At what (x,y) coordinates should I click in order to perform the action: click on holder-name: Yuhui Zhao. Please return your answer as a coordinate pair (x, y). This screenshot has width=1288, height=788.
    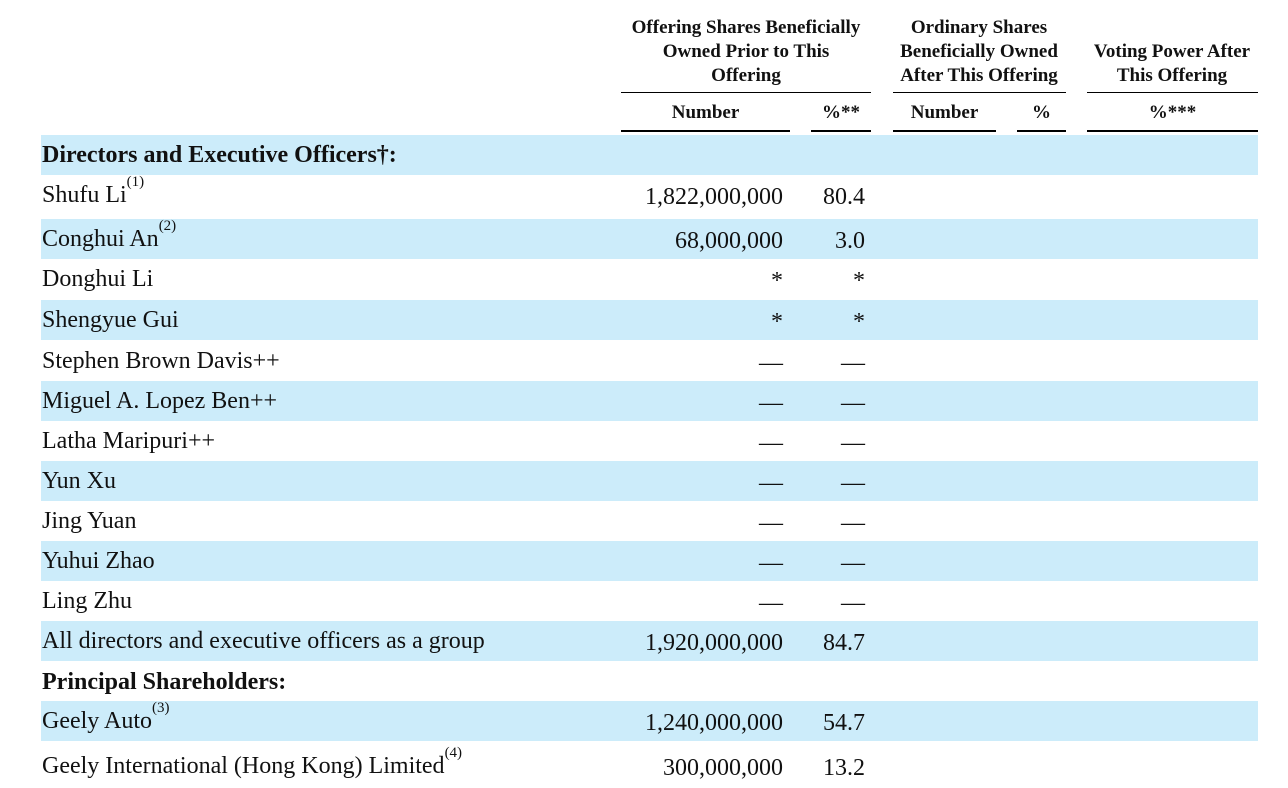
    Looking at the image, I should click on (98, 561).